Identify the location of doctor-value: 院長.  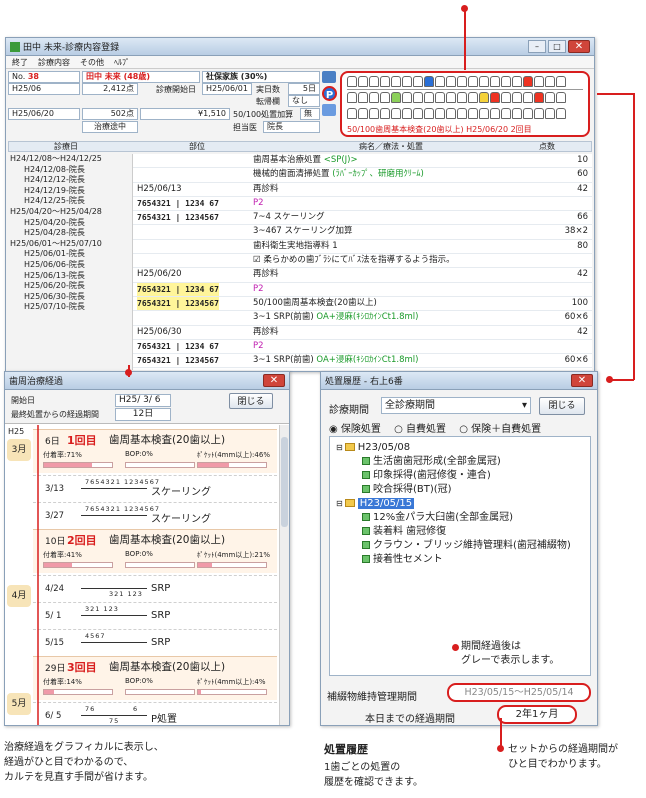
(291, 127).